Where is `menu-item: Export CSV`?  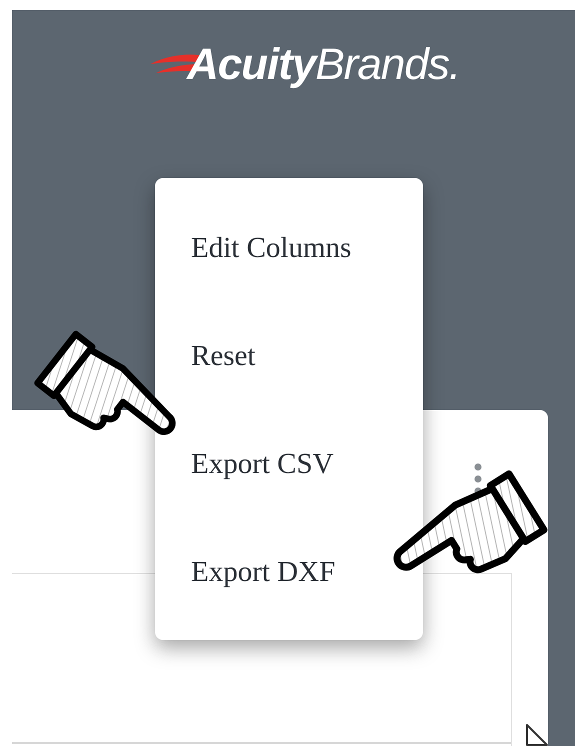 menu-item: Export CSV is located at coordinates (289, 464).